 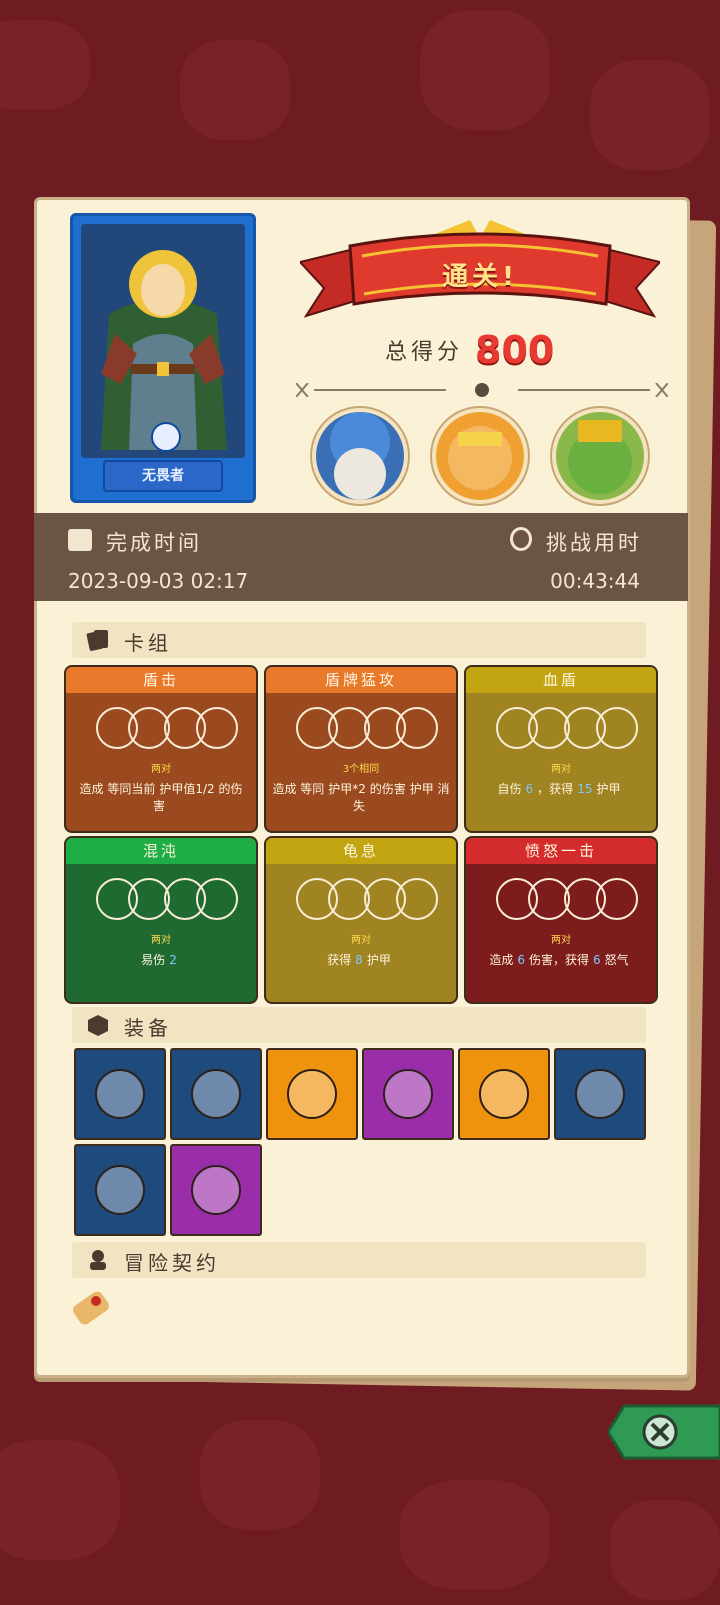 I want to click on card-description: 获得 8 护甲, so click(x=361, y=960).